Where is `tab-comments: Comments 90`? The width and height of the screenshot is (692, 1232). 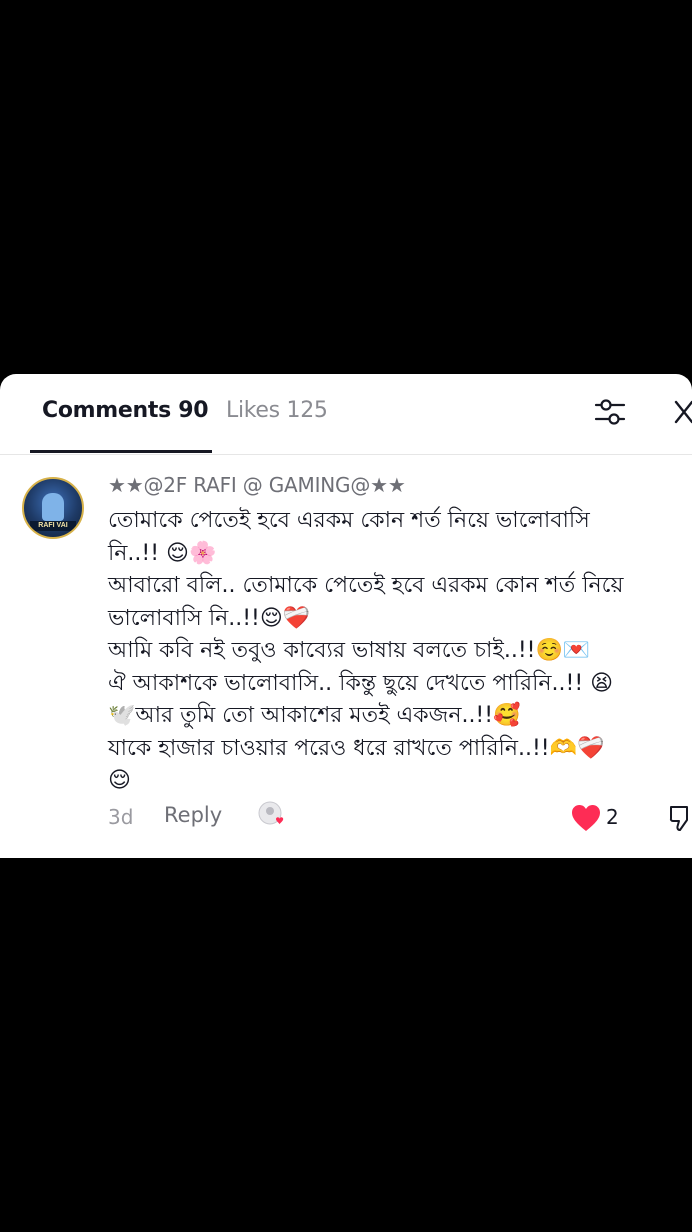
tab-comments: Comments 90 is located at coordinates (125, 410).